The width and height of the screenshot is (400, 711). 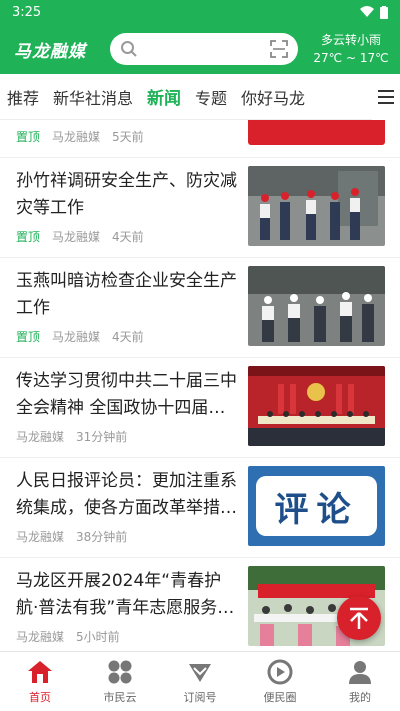 What do you see at coordinates (200, 672) in the screenshot?
I see `subscribe-icon` at bounding box center [200, 672].